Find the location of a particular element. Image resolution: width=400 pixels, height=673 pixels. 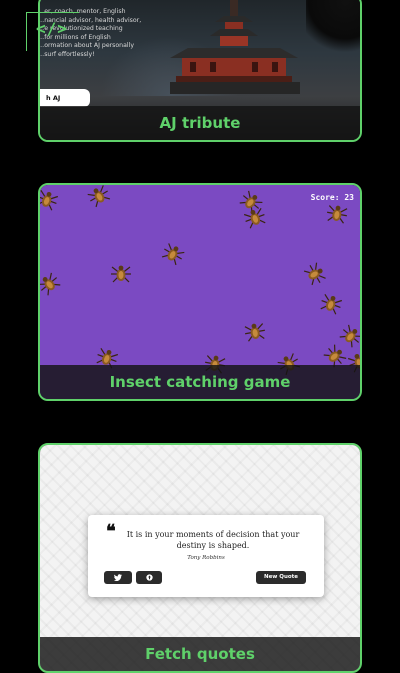

code-logo-icon: </> is located at coordinates (52, 28).